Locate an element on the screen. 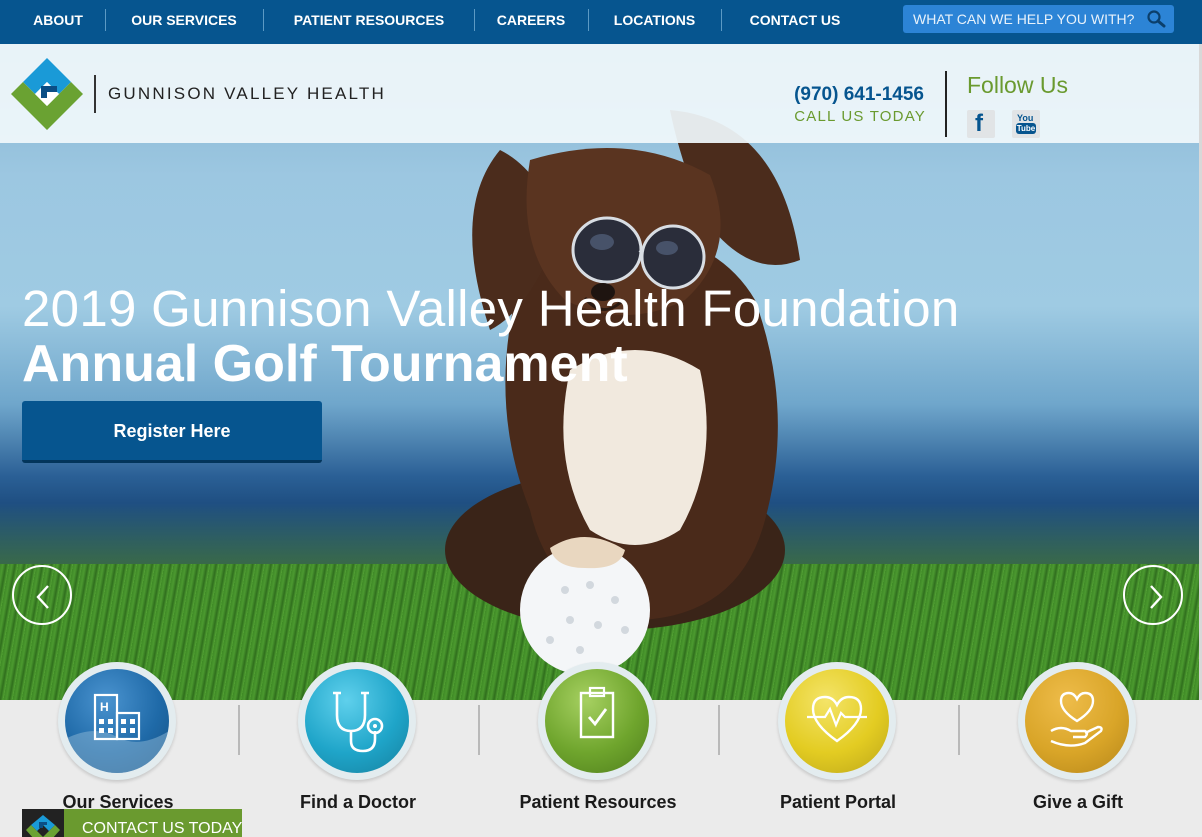 The image size is (1202, 837). quick-link-patient-portal: Patient Portal is located at coordinates (838, 749).